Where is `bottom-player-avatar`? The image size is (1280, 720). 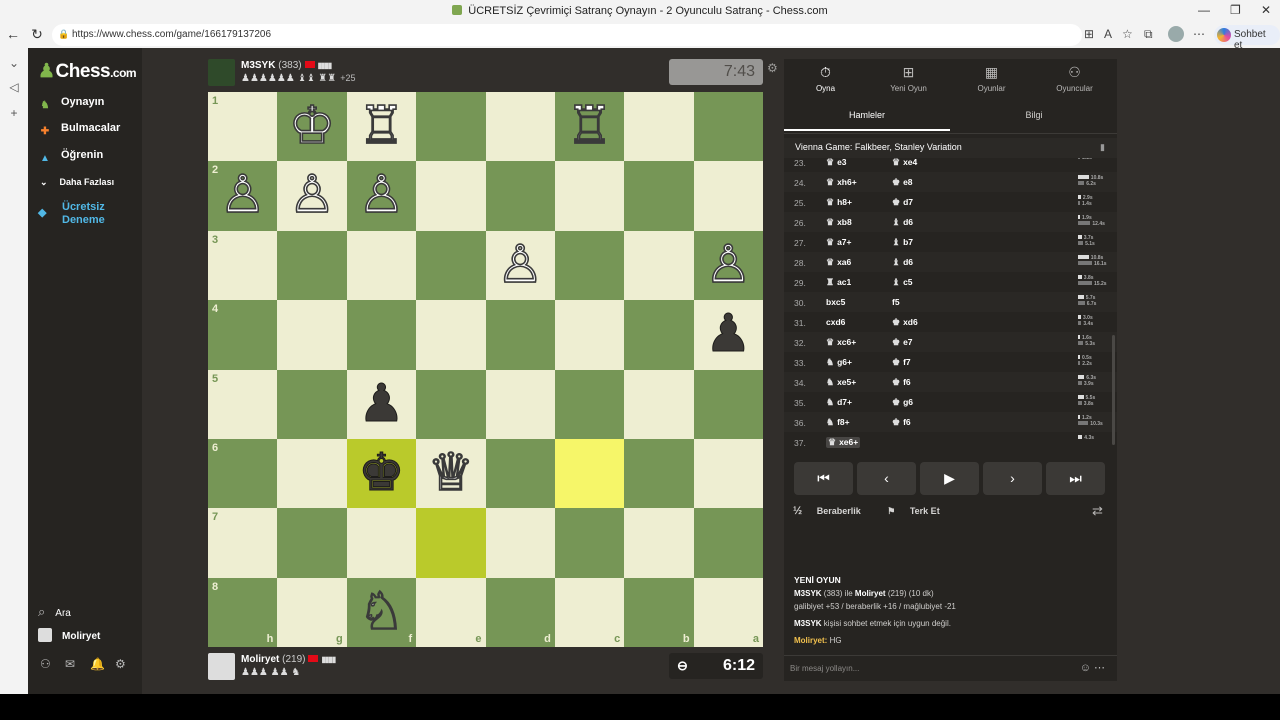
bottom-player-avatar is located at coordinates (221, 666).